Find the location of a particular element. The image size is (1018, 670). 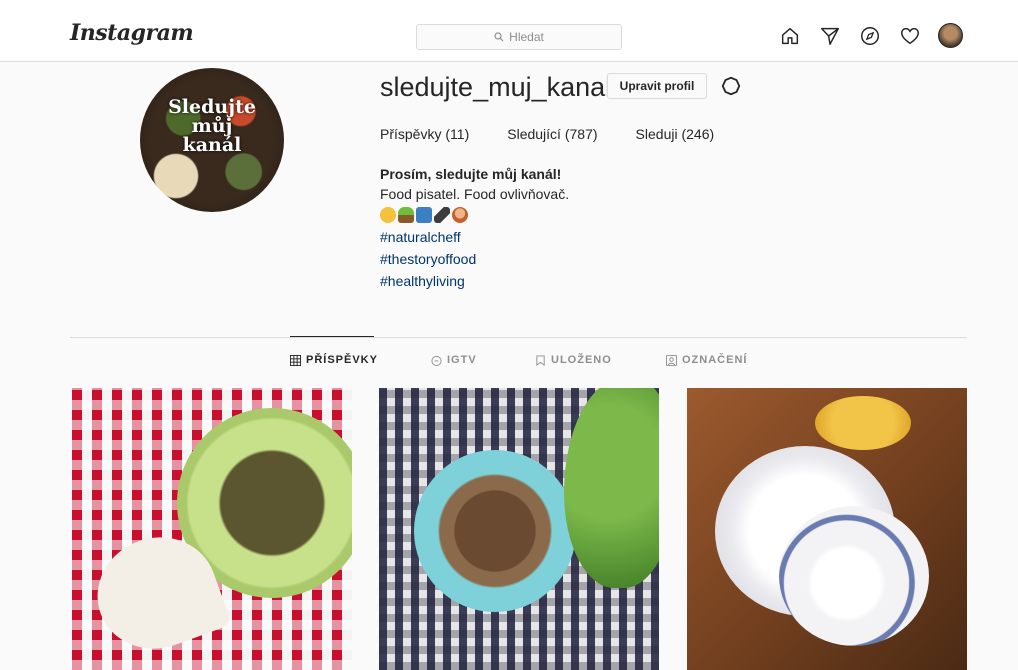

bio-emojis is located at coordinates (474, 215).